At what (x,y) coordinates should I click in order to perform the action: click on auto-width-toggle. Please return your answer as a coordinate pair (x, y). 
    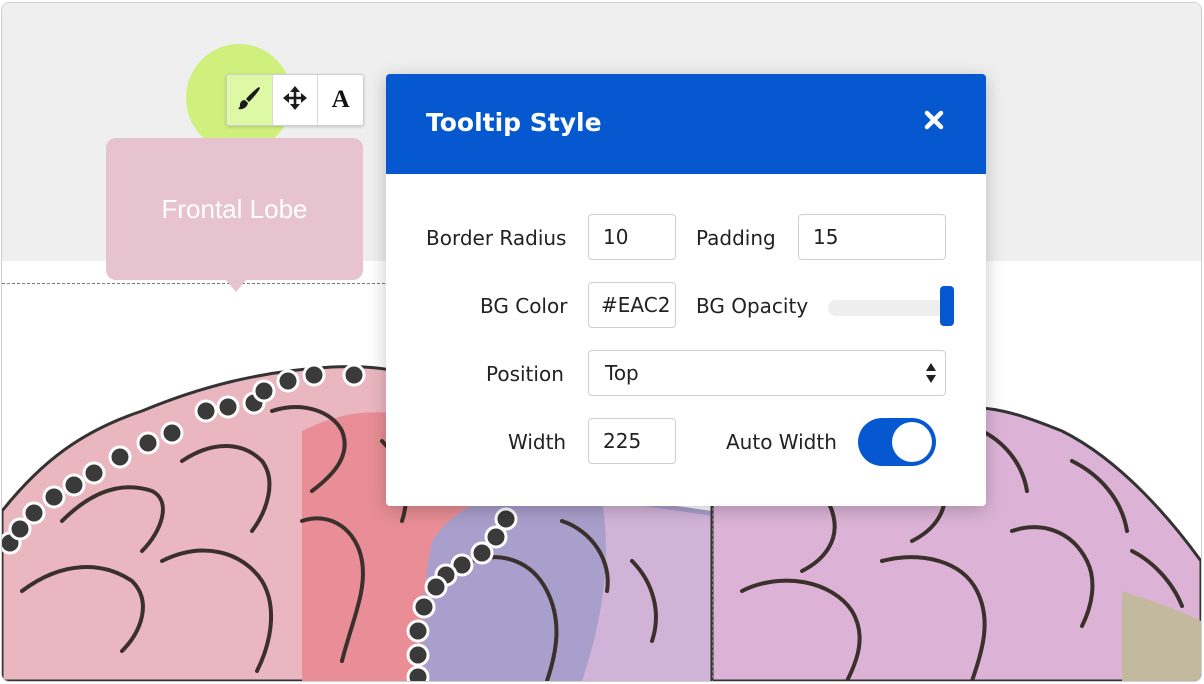
    Looking at the image, I should click on (897, 442).